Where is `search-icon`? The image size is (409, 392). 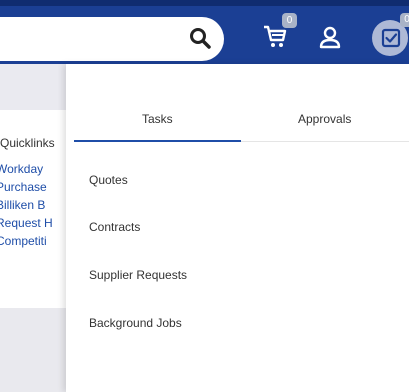
search-icon is located at coordinates (200, 38).